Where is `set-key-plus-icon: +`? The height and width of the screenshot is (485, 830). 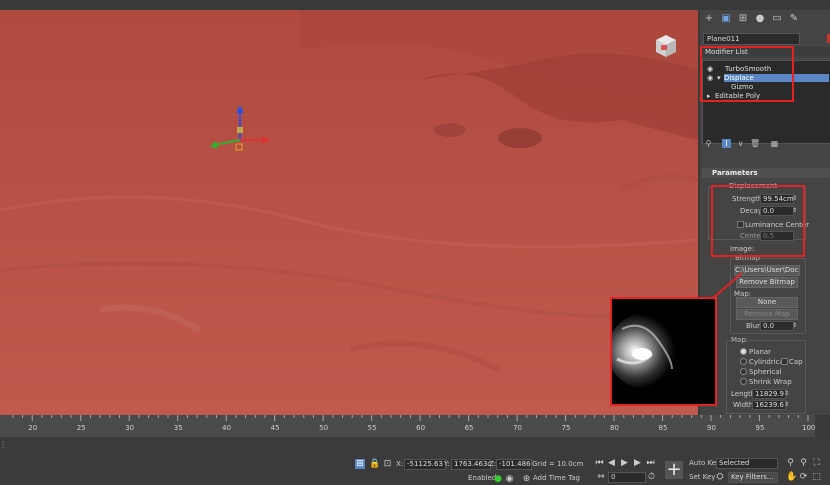
set-key-plus-icon: + is located at coordinates (674, 470).